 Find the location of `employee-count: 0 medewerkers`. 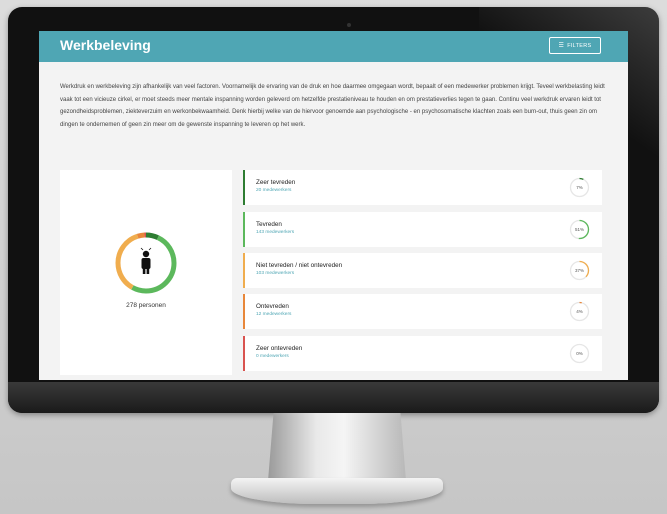

employee-count: 0 medewerkers is located at coordinates (272, 356).